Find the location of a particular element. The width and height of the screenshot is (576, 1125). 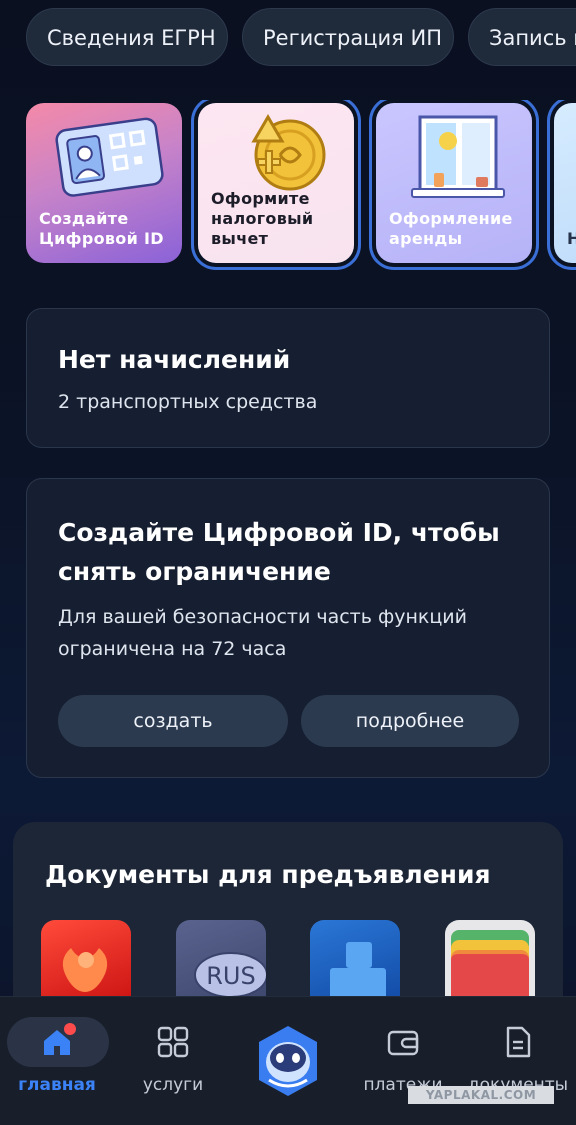

charges-card: Нет начислений 2 транспортных средства is located at coordinates (288, 378).